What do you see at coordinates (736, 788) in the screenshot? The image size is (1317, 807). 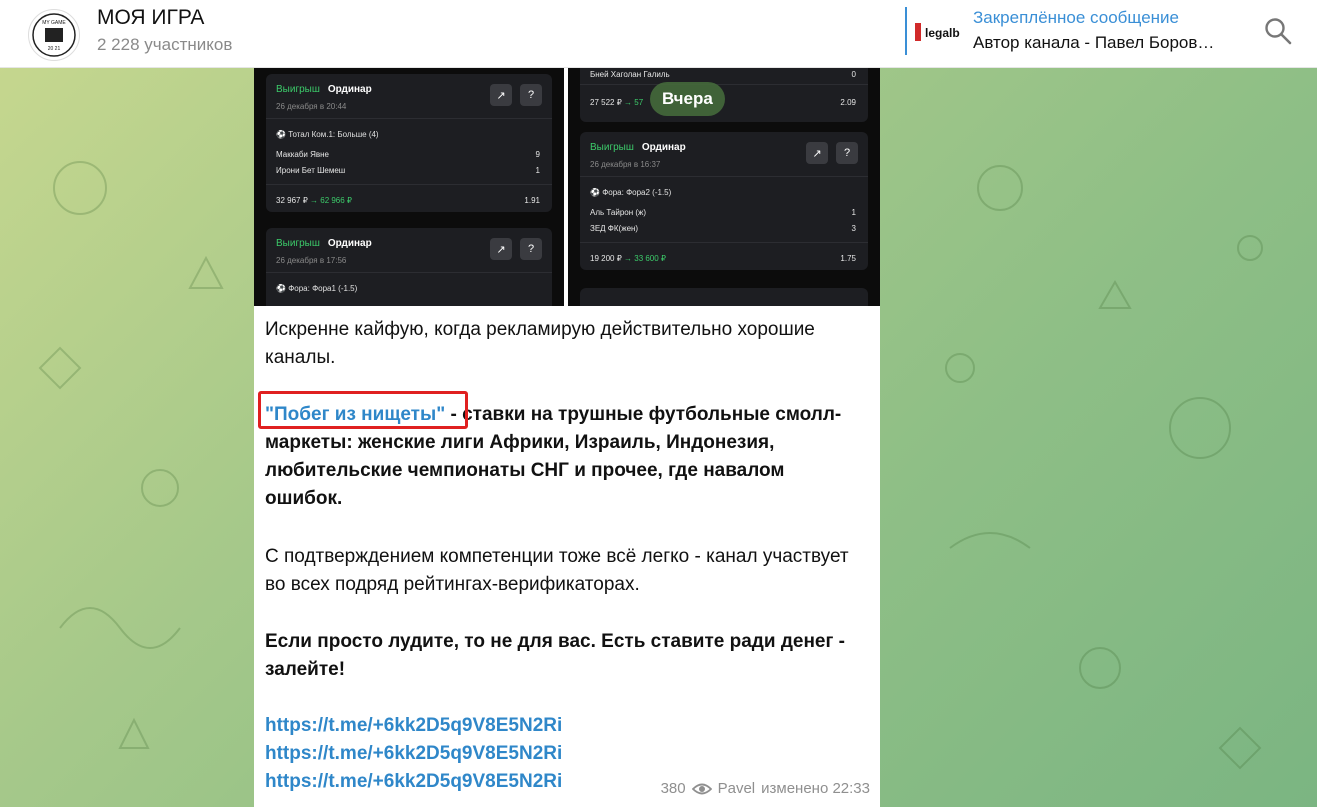 I see `post-author: Pavel` at bounding box center [736, 788].